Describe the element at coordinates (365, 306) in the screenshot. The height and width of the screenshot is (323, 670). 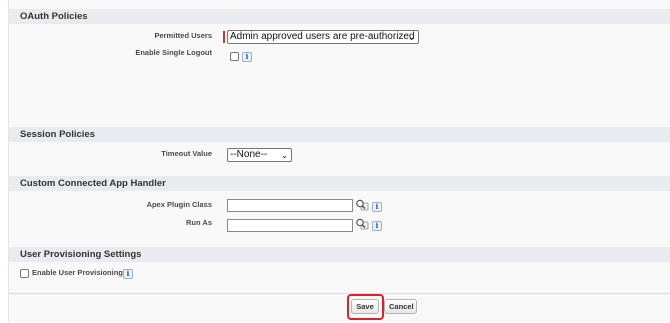
I see `save-button: Save` at that location.